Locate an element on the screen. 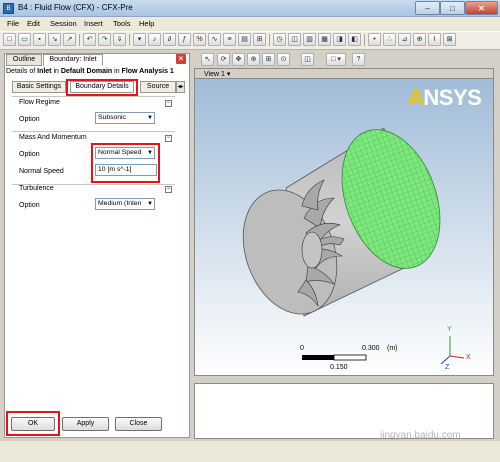 This screenshot has width=500, height=462. export-icon: ↗ is located at coordinates (69, 39).